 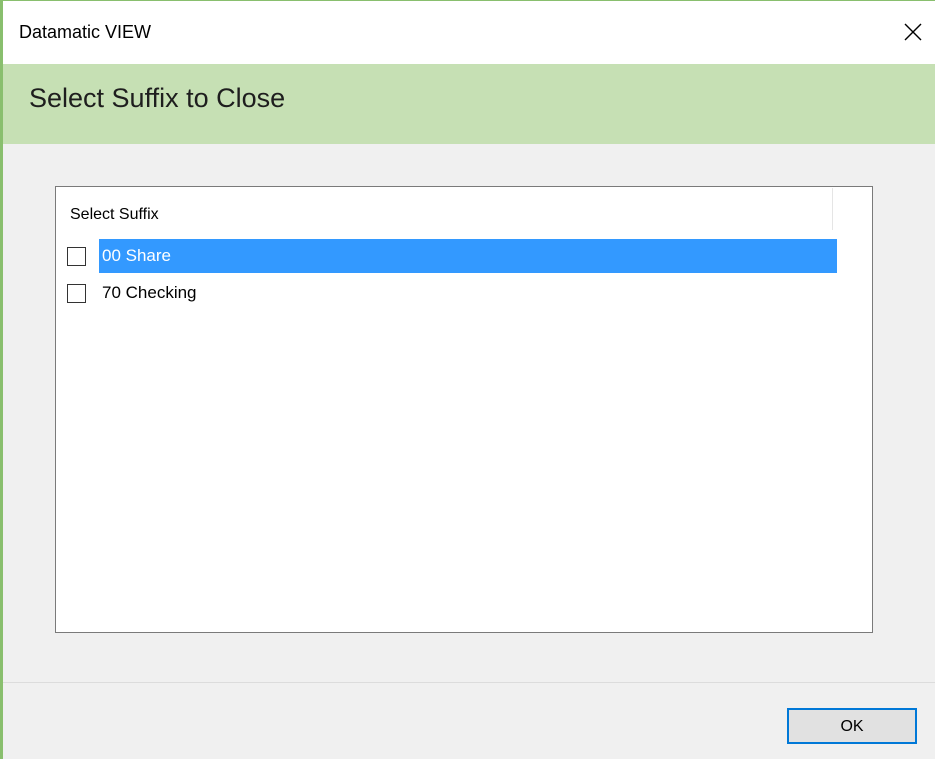 What do you see at coordinates (85, 32) in the screenshot?
I see `window-title: Datamatic VIEW` at bounding box center [85, 32].